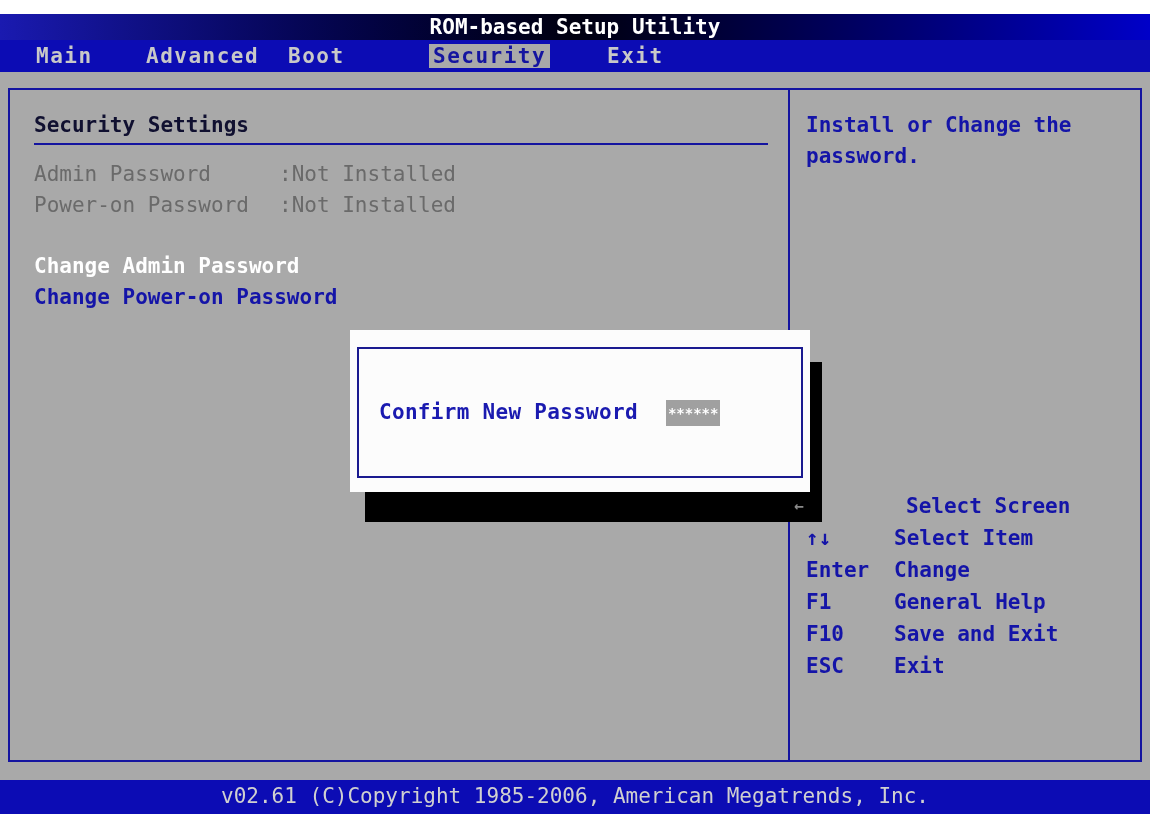  I want to click on copyright-text: v02.61 (C)Copyright 1985-2006, American Megatrends, Inc., so click(575, 797).